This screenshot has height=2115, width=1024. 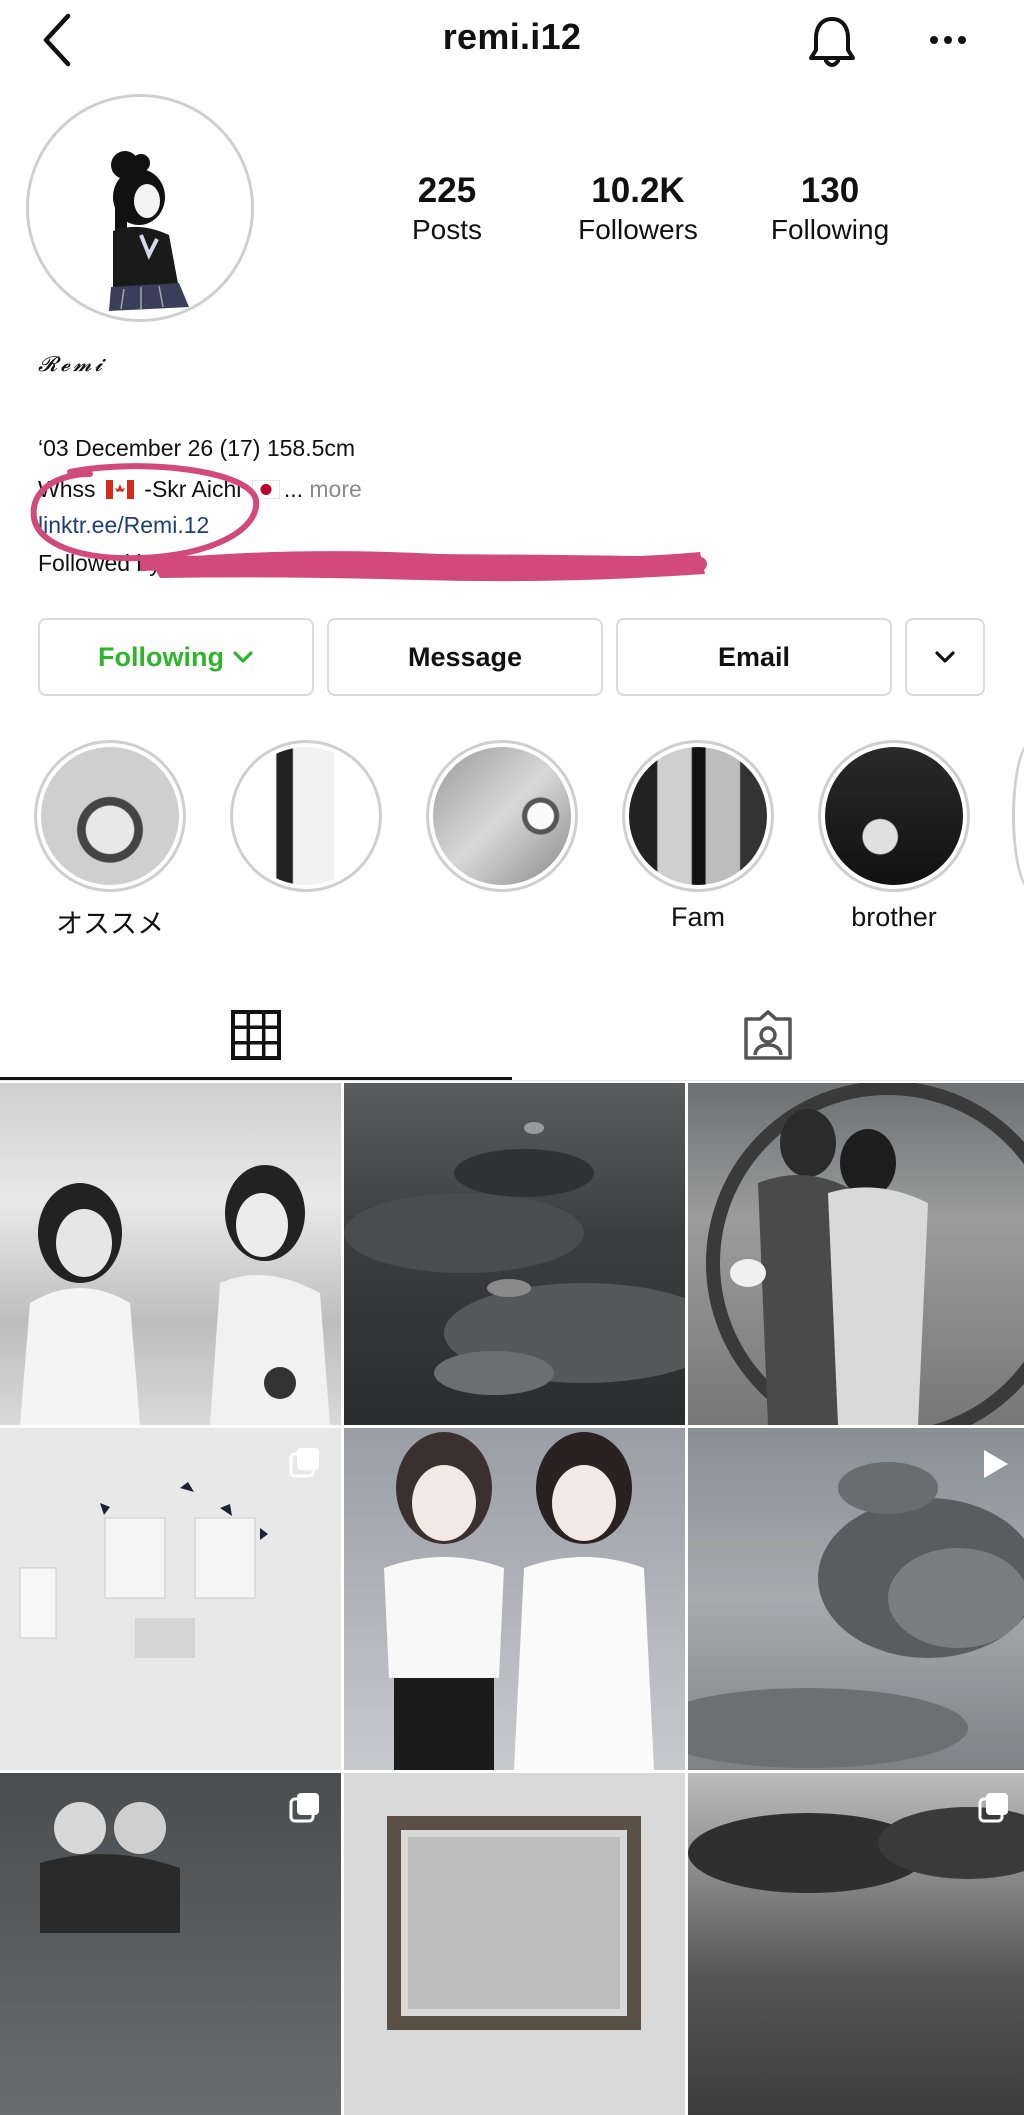 I want to click on highlight-item: brother, so click(x=894, y=838).